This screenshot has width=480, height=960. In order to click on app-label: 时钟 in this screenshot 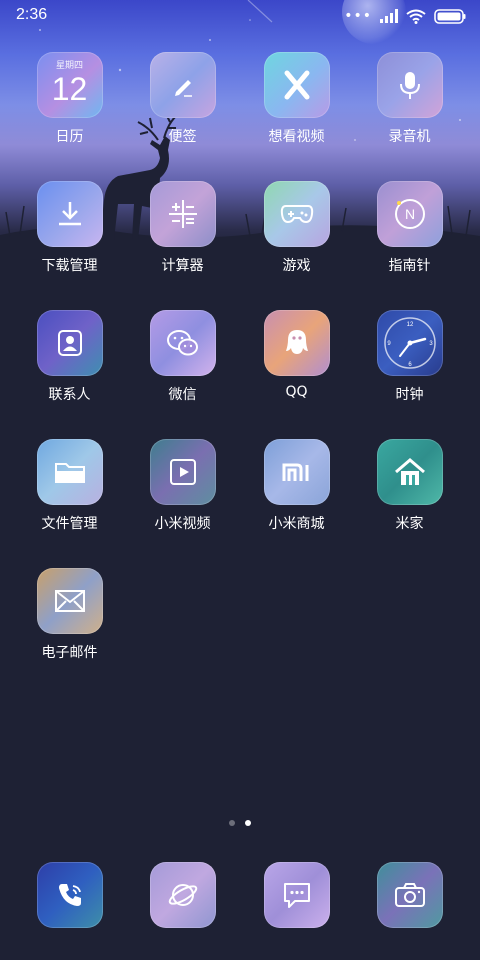, I will do `click(409, 395)`.